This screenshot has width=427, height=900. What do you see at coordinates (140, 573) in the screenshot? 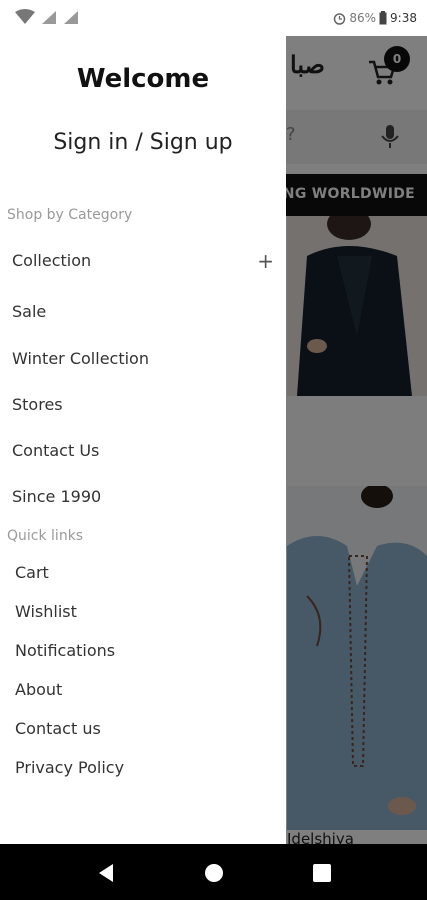
I see `quick-link-cart: Cart` at bounding box center [140, 573].